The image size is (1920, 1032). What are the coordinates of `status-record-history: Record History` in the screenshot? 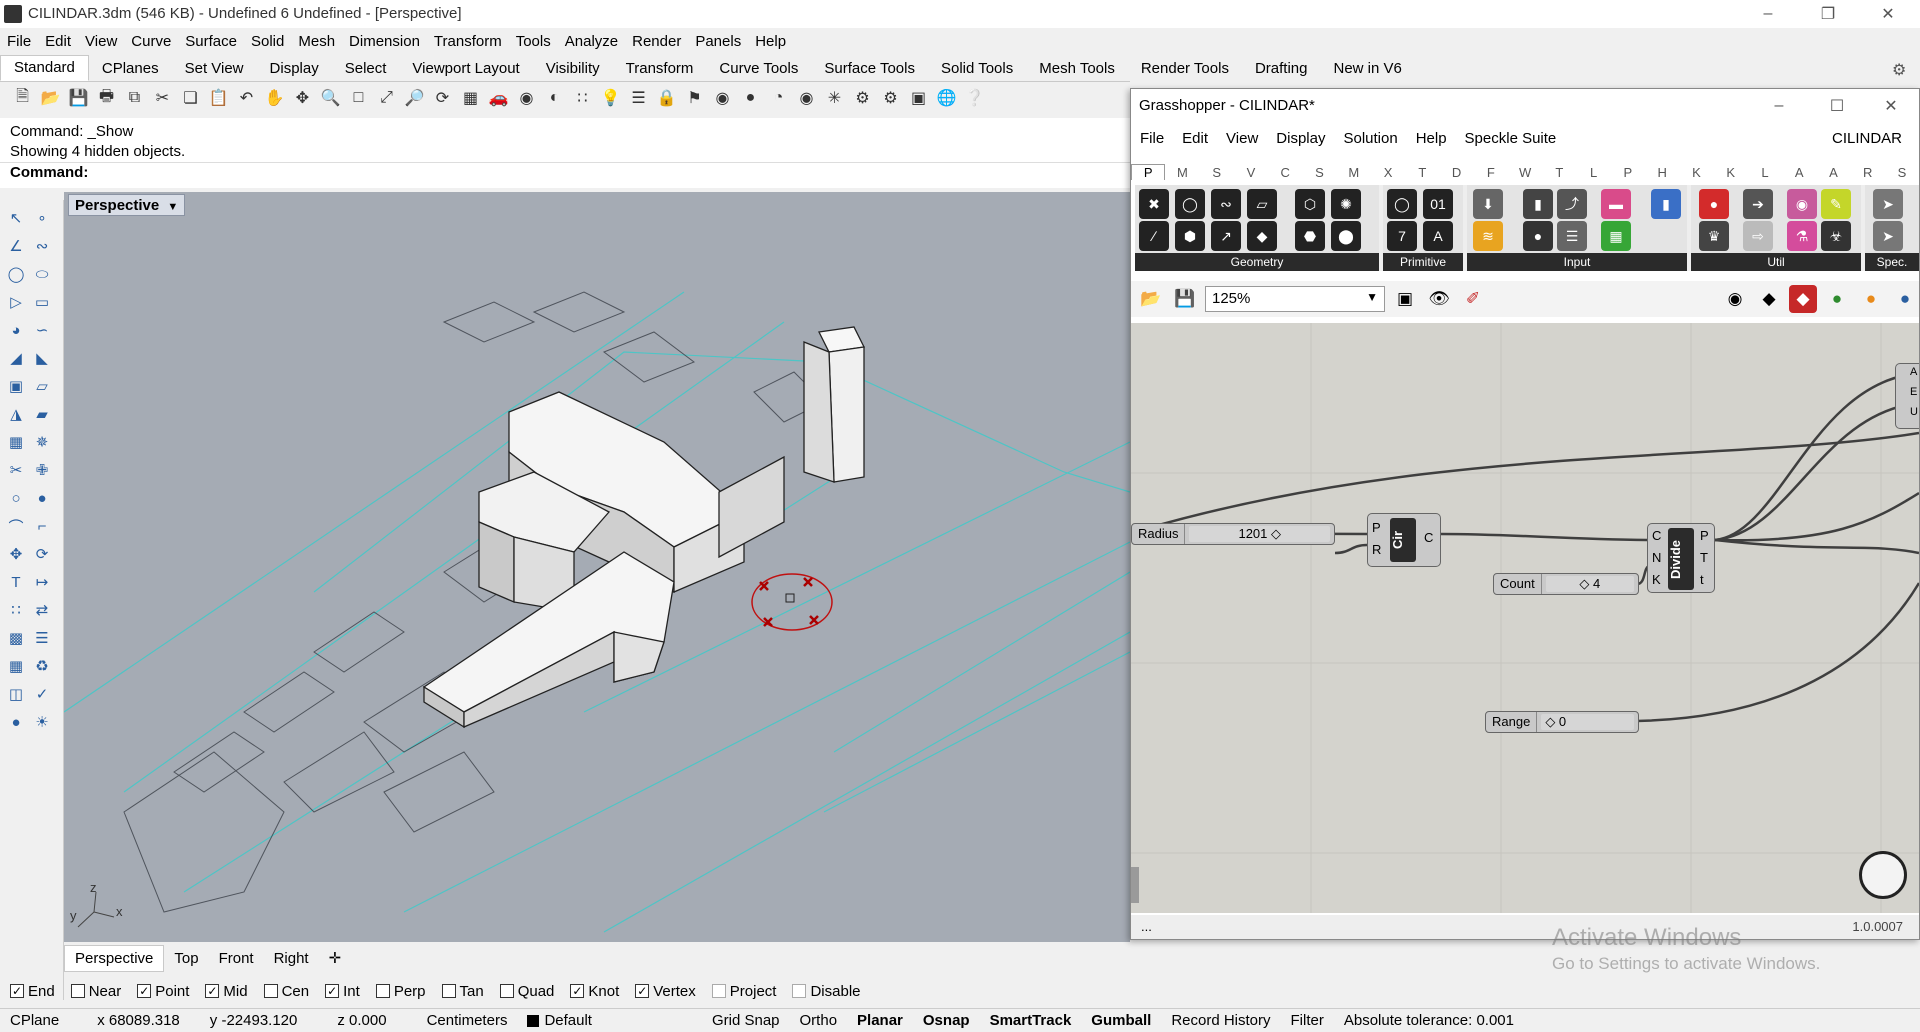 It's located at (1220, 1020).